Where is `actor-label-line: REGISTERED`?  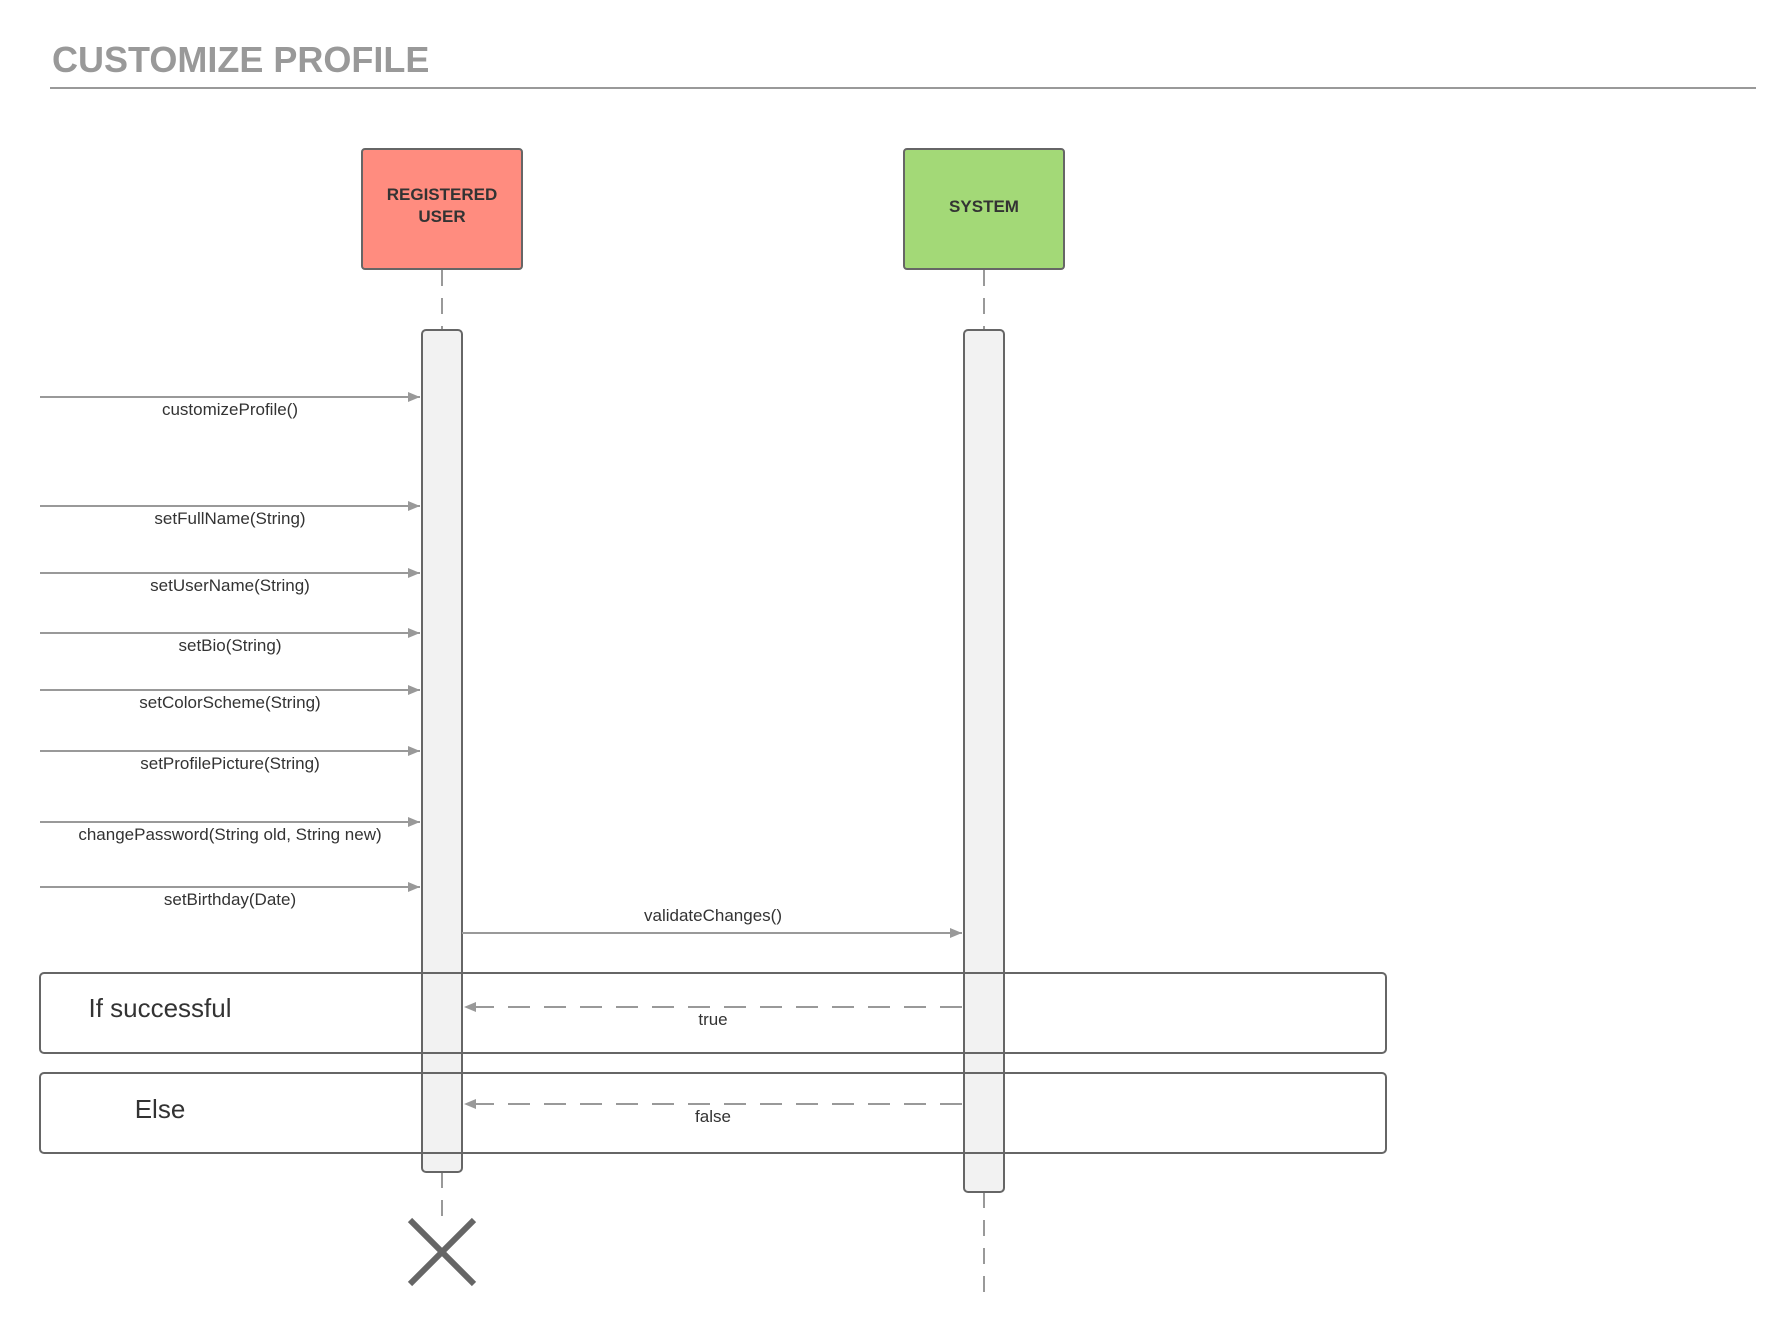
actor-label-line: REGISTERED is located at coordinates (442, 194).